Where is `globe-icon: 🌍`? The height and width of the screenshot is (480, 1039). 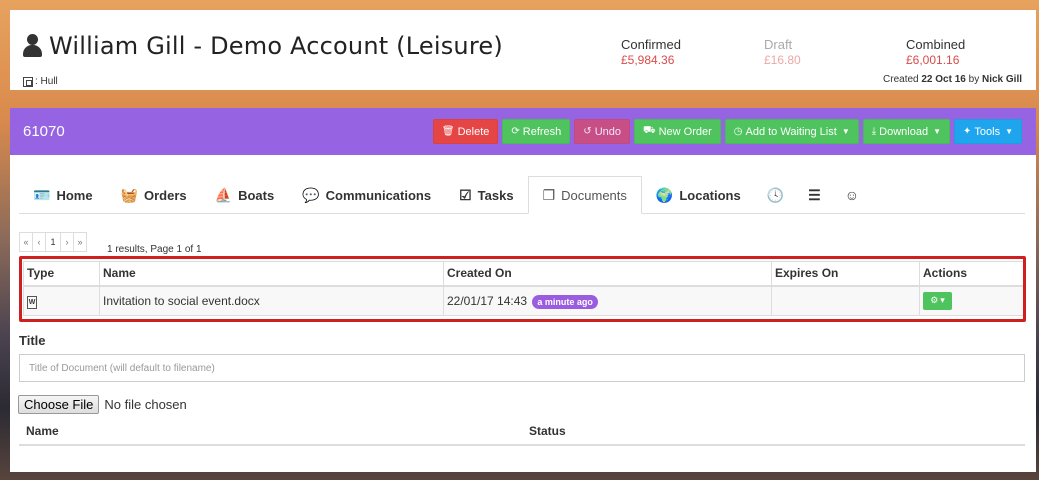
globe-icon: 🌍 is located at coordinates (664, 194).